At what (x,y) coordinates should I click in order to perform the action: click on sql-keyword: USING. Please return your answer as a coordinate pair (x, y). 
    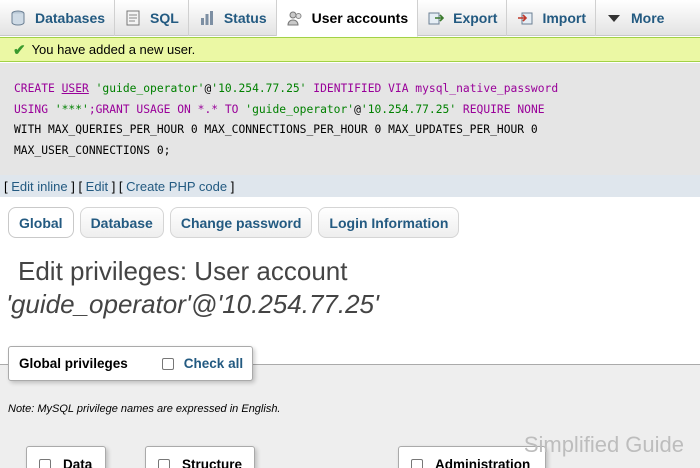
    Looking at the image, I should click on (34, 109).